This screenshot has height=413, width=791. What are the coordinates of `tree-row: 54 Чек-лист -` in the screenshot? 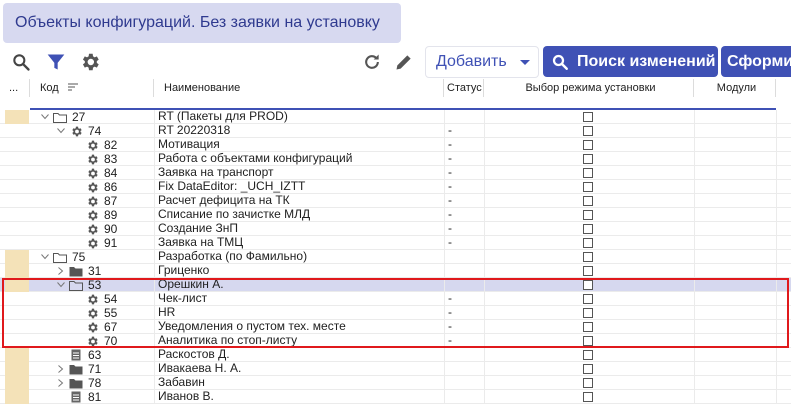 It's located at (395, 299).